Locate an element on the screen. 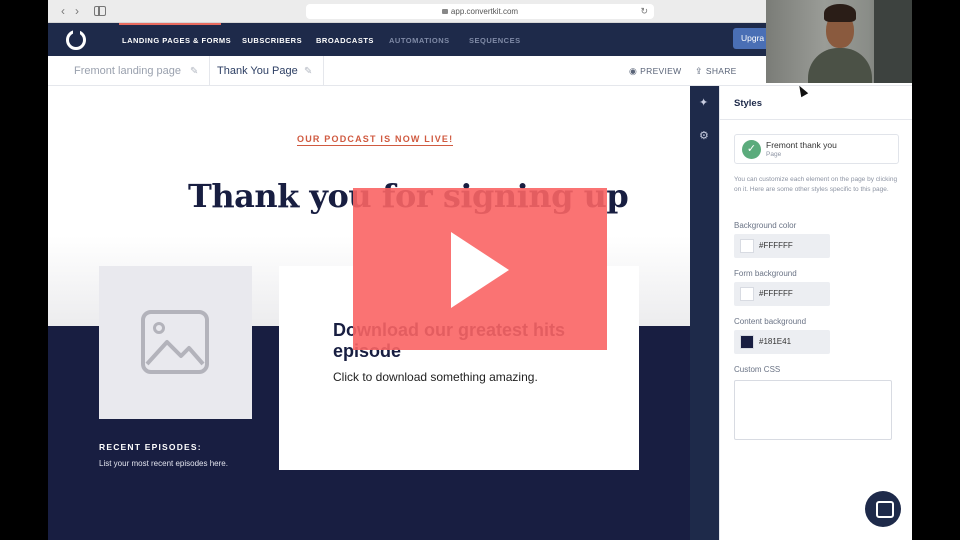 The image size is (960, 540). eye-icon: ◉ is located at coordinates (633, 71).